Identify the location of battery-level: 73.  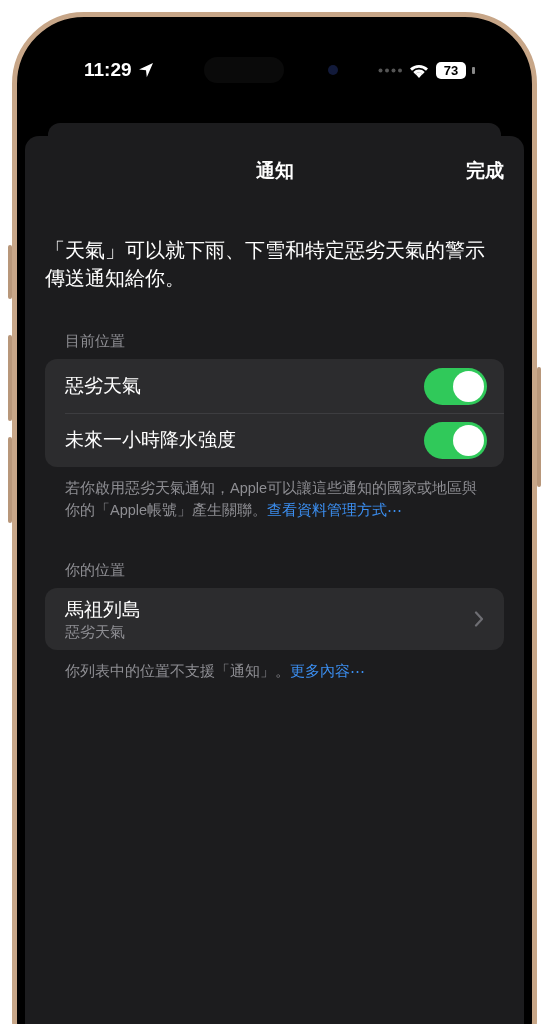
(451, 70).